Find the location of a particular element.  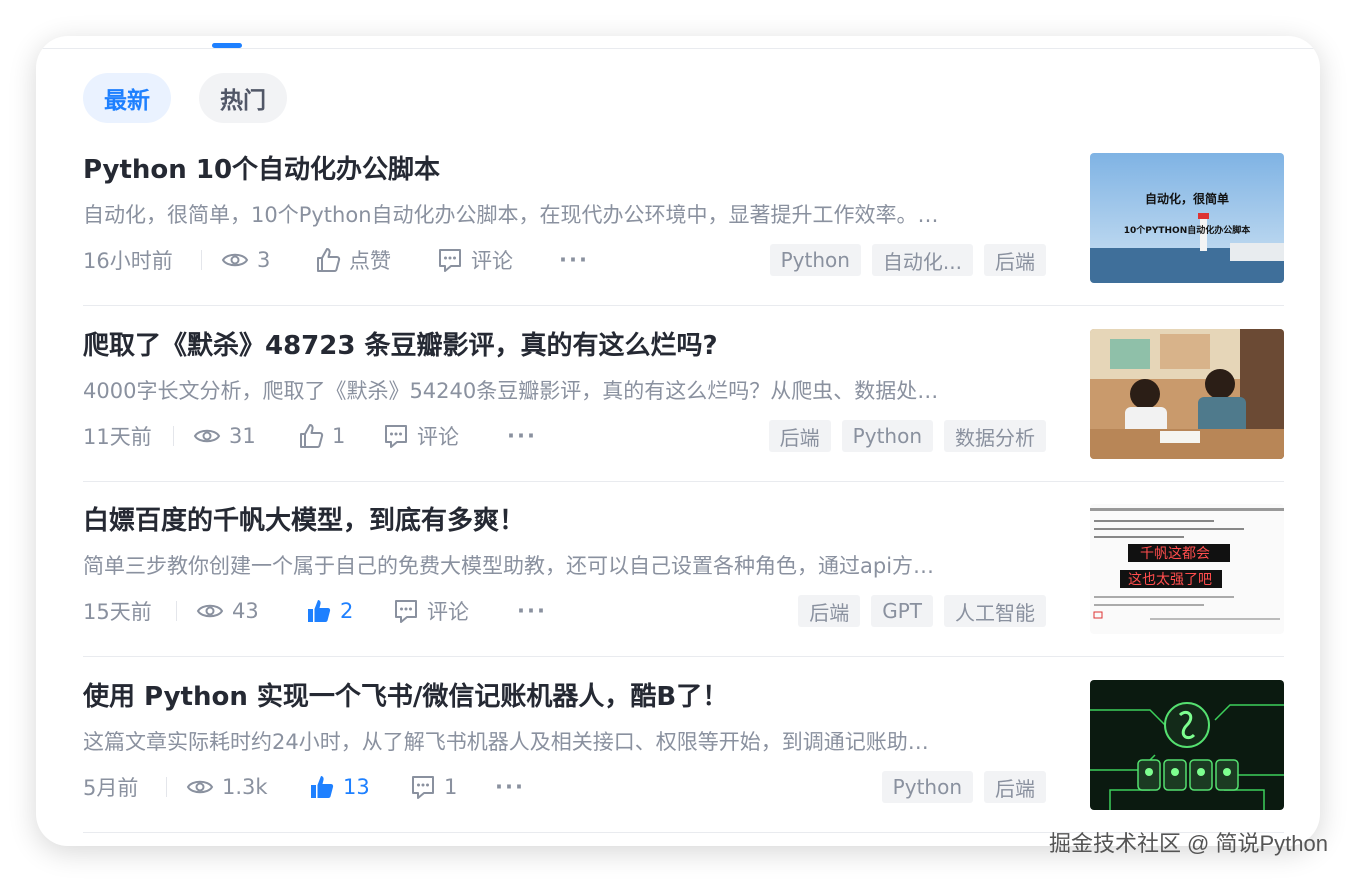

article-title: Python 10个自动化办公脚本 is located at coordinates (261, 167).